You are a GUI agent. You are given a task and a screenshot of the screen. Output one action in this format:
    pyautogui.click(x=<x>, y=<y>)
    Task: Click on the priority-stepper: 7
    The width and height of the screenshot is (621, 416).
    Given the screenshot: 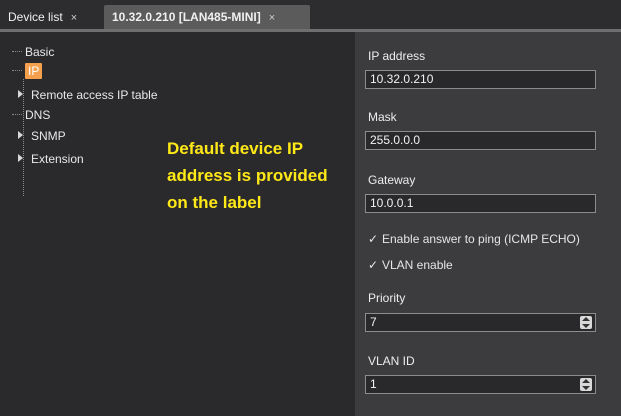 What is the action you would take?
    pyautogui.click(x=480, y=322)
    